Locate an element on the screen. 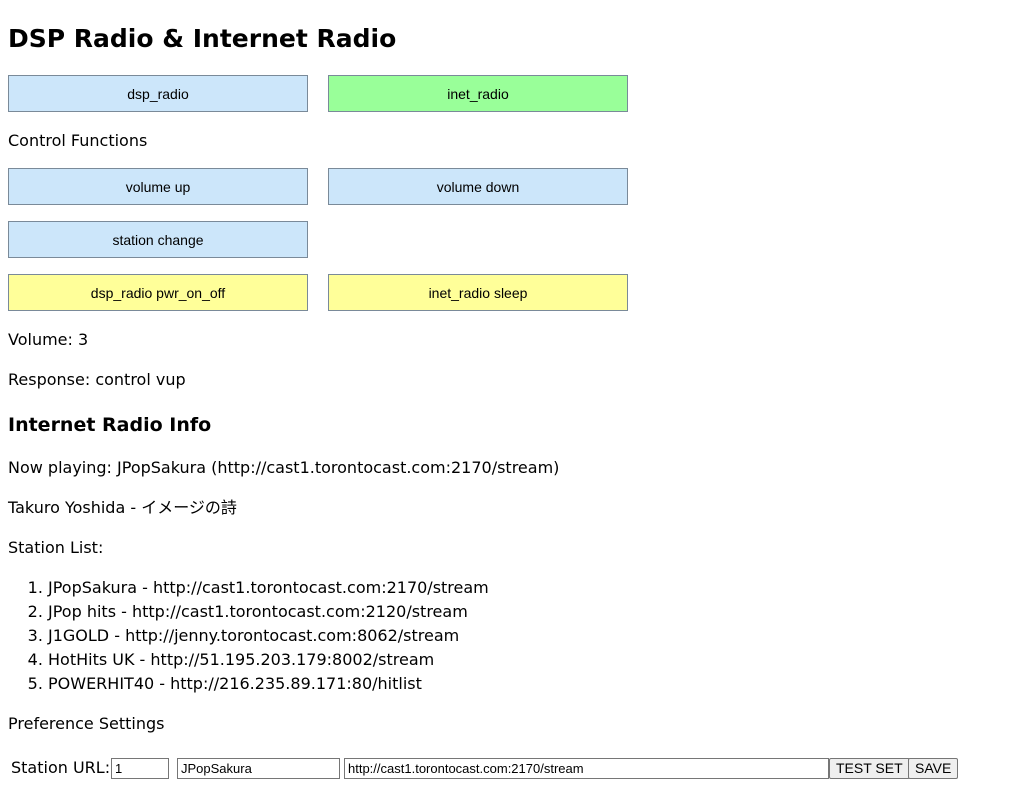 This screenshot has width=1025, height=794. volume-up-button: volume up is located at coordinates (158, 186).